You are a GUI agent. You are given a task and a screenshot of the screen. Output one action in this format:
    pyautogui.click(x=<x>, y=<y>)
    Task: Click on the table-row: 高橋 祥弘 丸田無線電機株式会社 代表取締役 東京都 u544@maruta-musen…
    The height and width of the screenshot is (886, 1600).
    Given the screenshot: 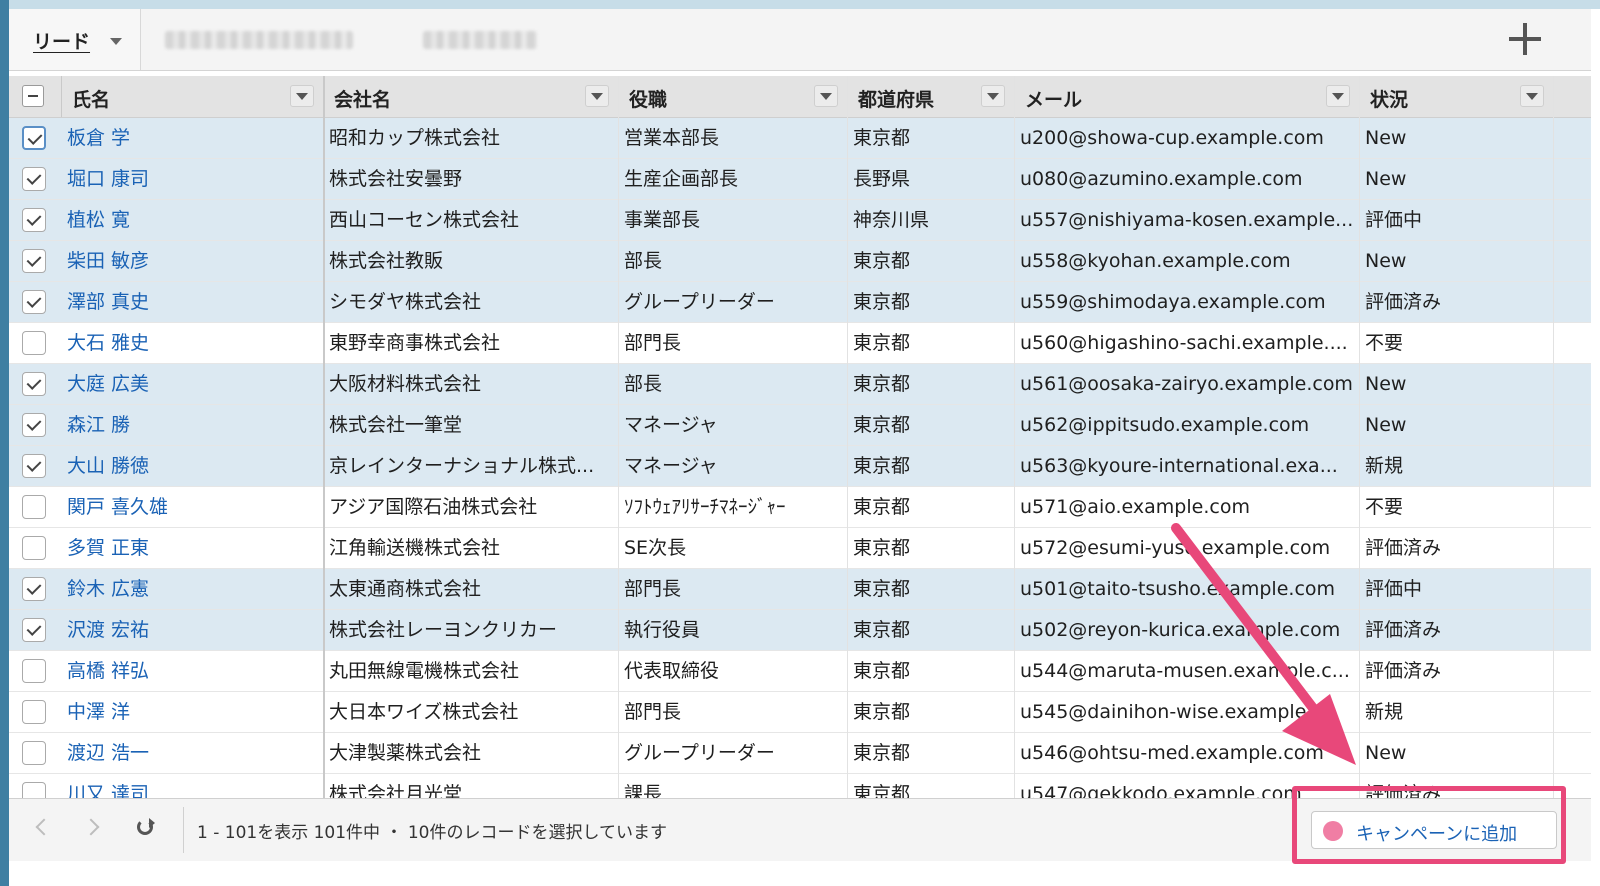 What is the action you would take?
    pyautogui.click(x=800, y=671)
    